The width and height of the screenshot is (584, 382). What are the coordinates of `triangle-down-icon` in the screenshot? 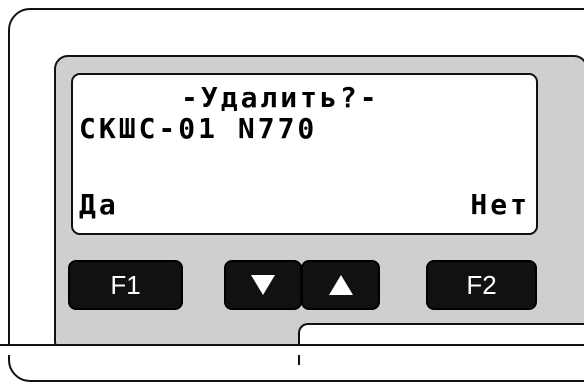 It's located at (263, 285).